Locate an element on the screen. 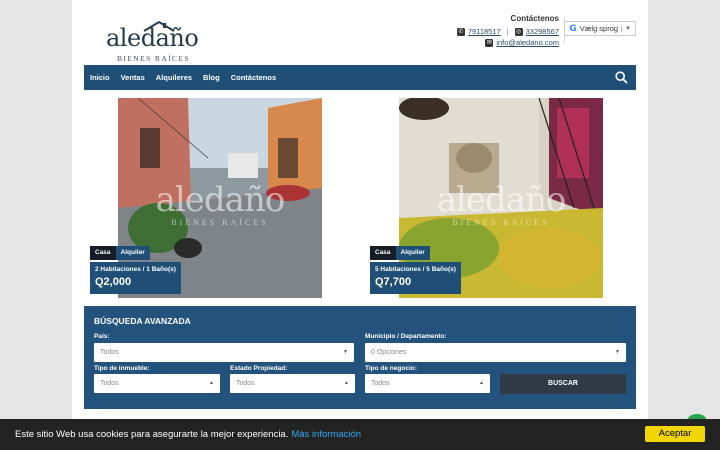  google-icon: G is located at coordinates (573, 28).